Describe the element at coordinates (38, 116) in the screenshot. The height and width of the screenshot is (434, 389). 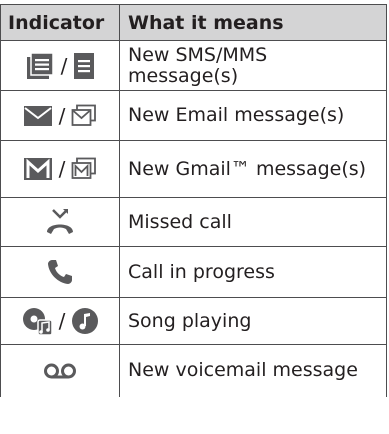
I see `email-icon` at that location.